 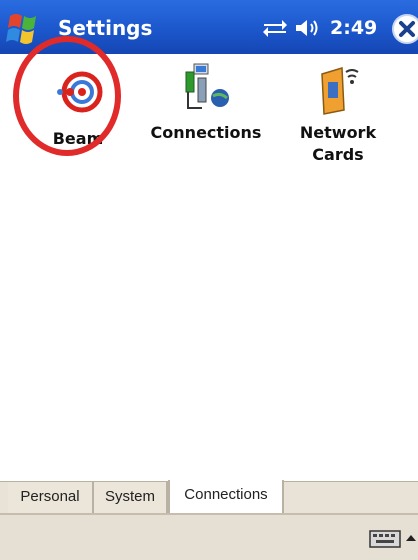 What do you see at coordinates (353, 28) in the screenshot?
I see `clock-time: 2:49` at bounding box center [353, 28].